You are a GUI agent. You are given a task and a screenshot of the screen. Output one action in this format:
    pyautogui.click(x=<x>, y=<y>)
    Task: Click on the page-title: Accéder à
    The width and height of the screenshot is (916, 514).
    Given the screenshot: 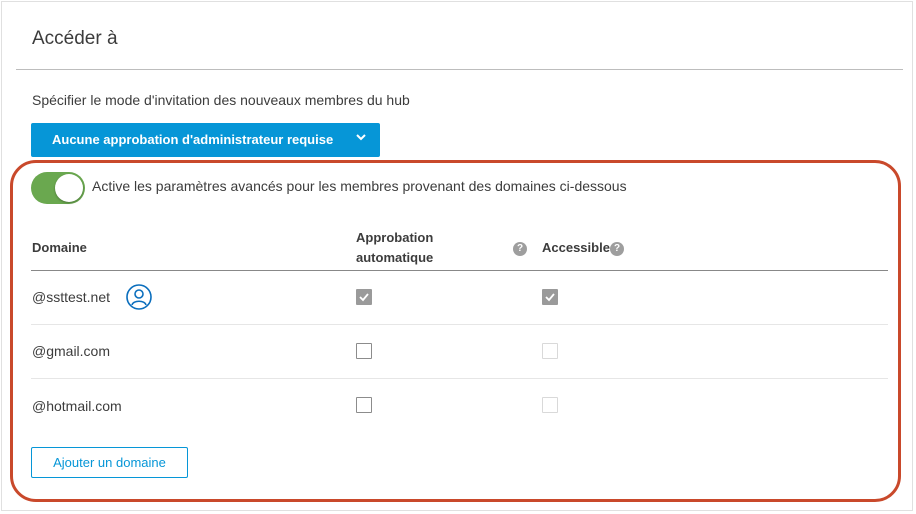 What is the action you would take?
    pyautogui.click(x=75, y=38)
    